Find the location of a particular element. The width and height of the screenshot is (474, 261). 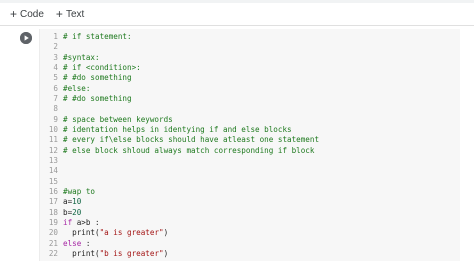

code-line: 4 # if <condition>: is located at coordinates (90, 67).